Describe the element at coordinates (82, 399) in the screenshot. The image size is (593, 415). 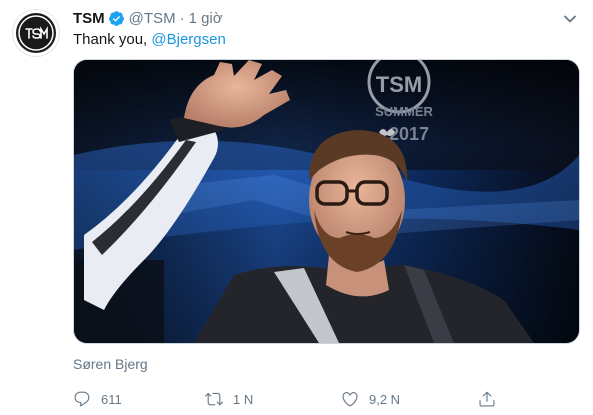
I see `reply-icon` at that location.